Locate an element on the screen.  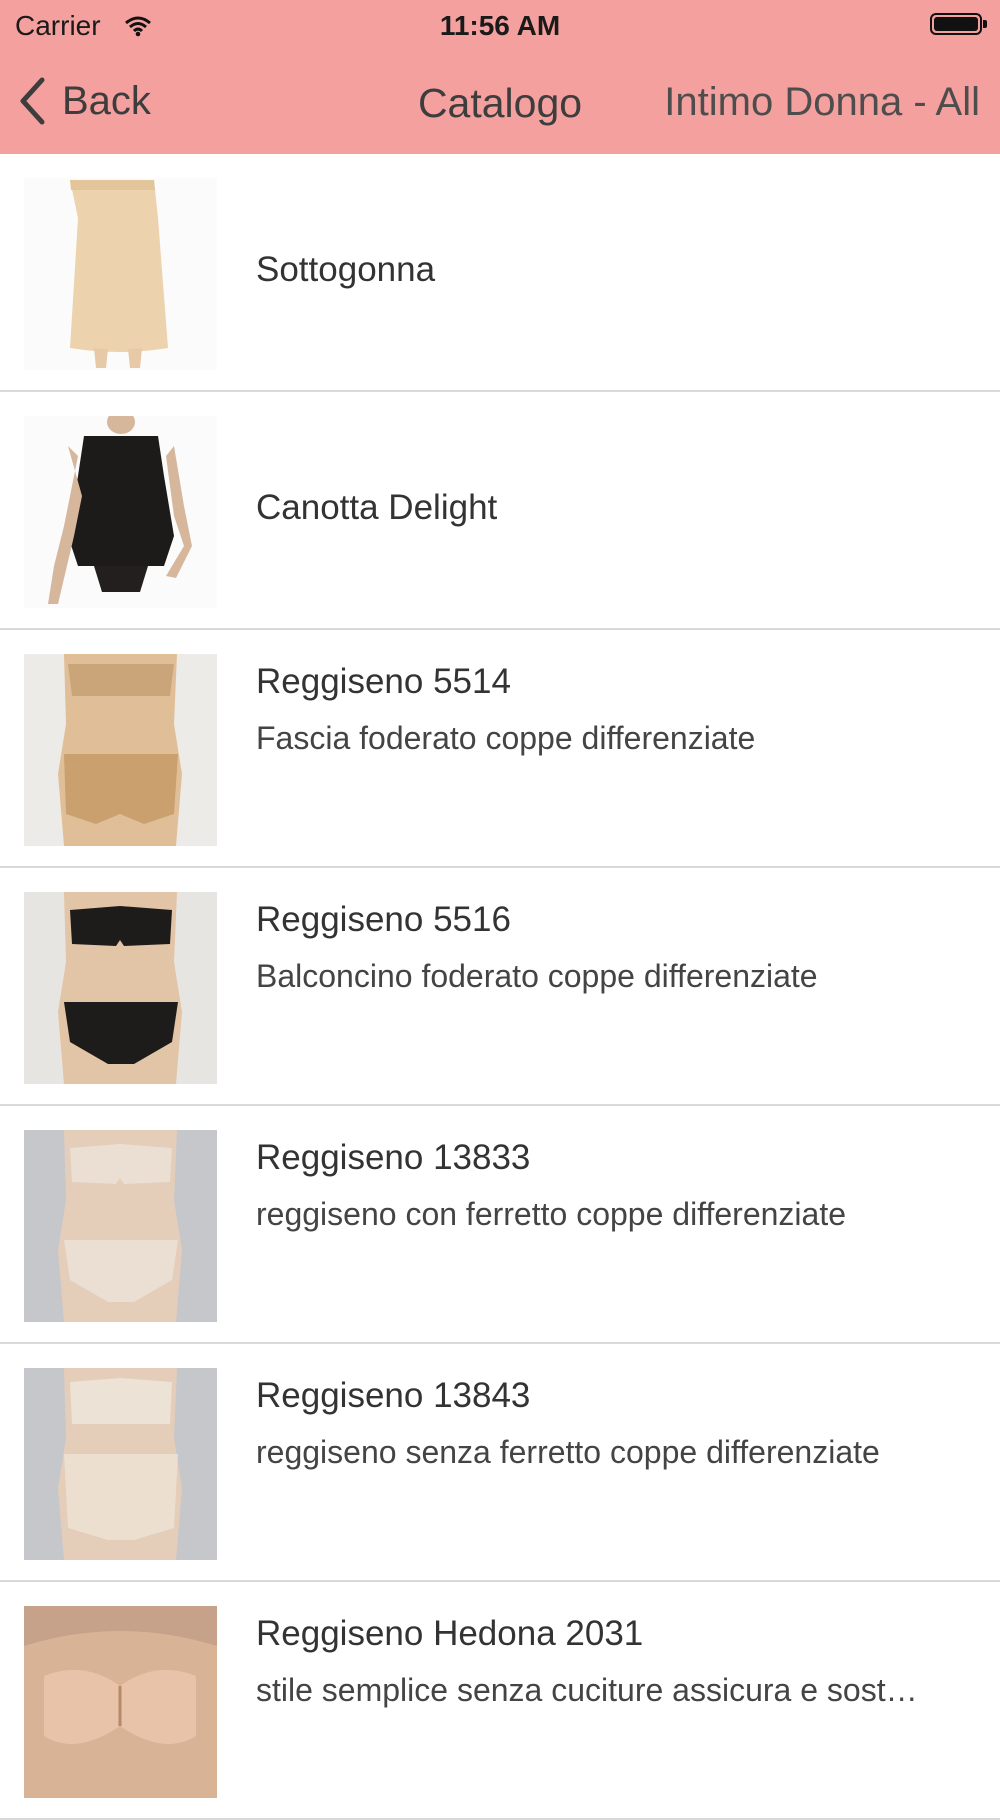
product-name: Sottogonna is located at coordinates (346, 269).